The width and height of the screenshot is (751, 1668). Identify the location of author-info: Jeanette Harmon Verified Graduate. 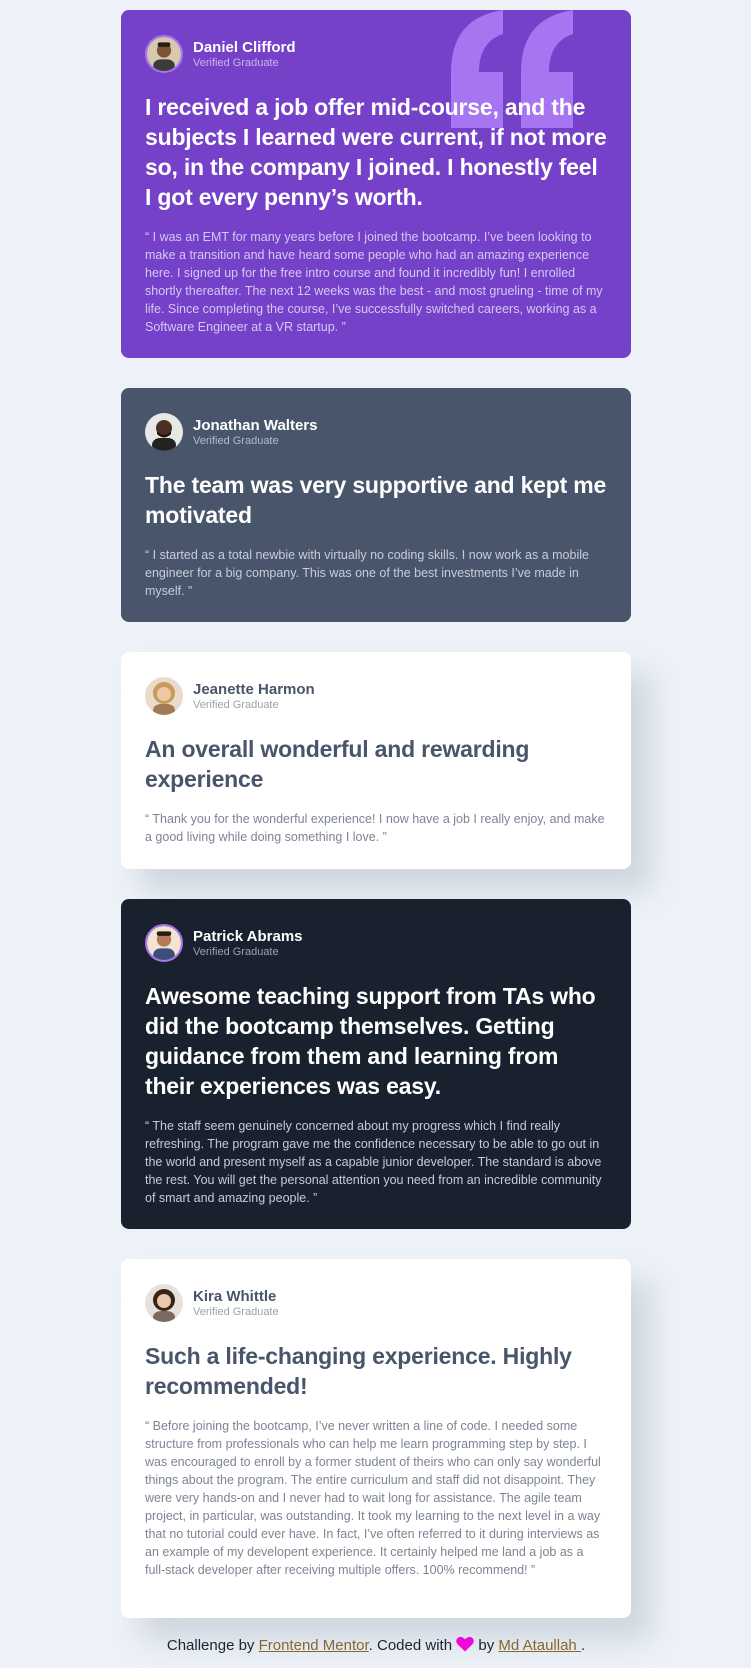
(376, 696).